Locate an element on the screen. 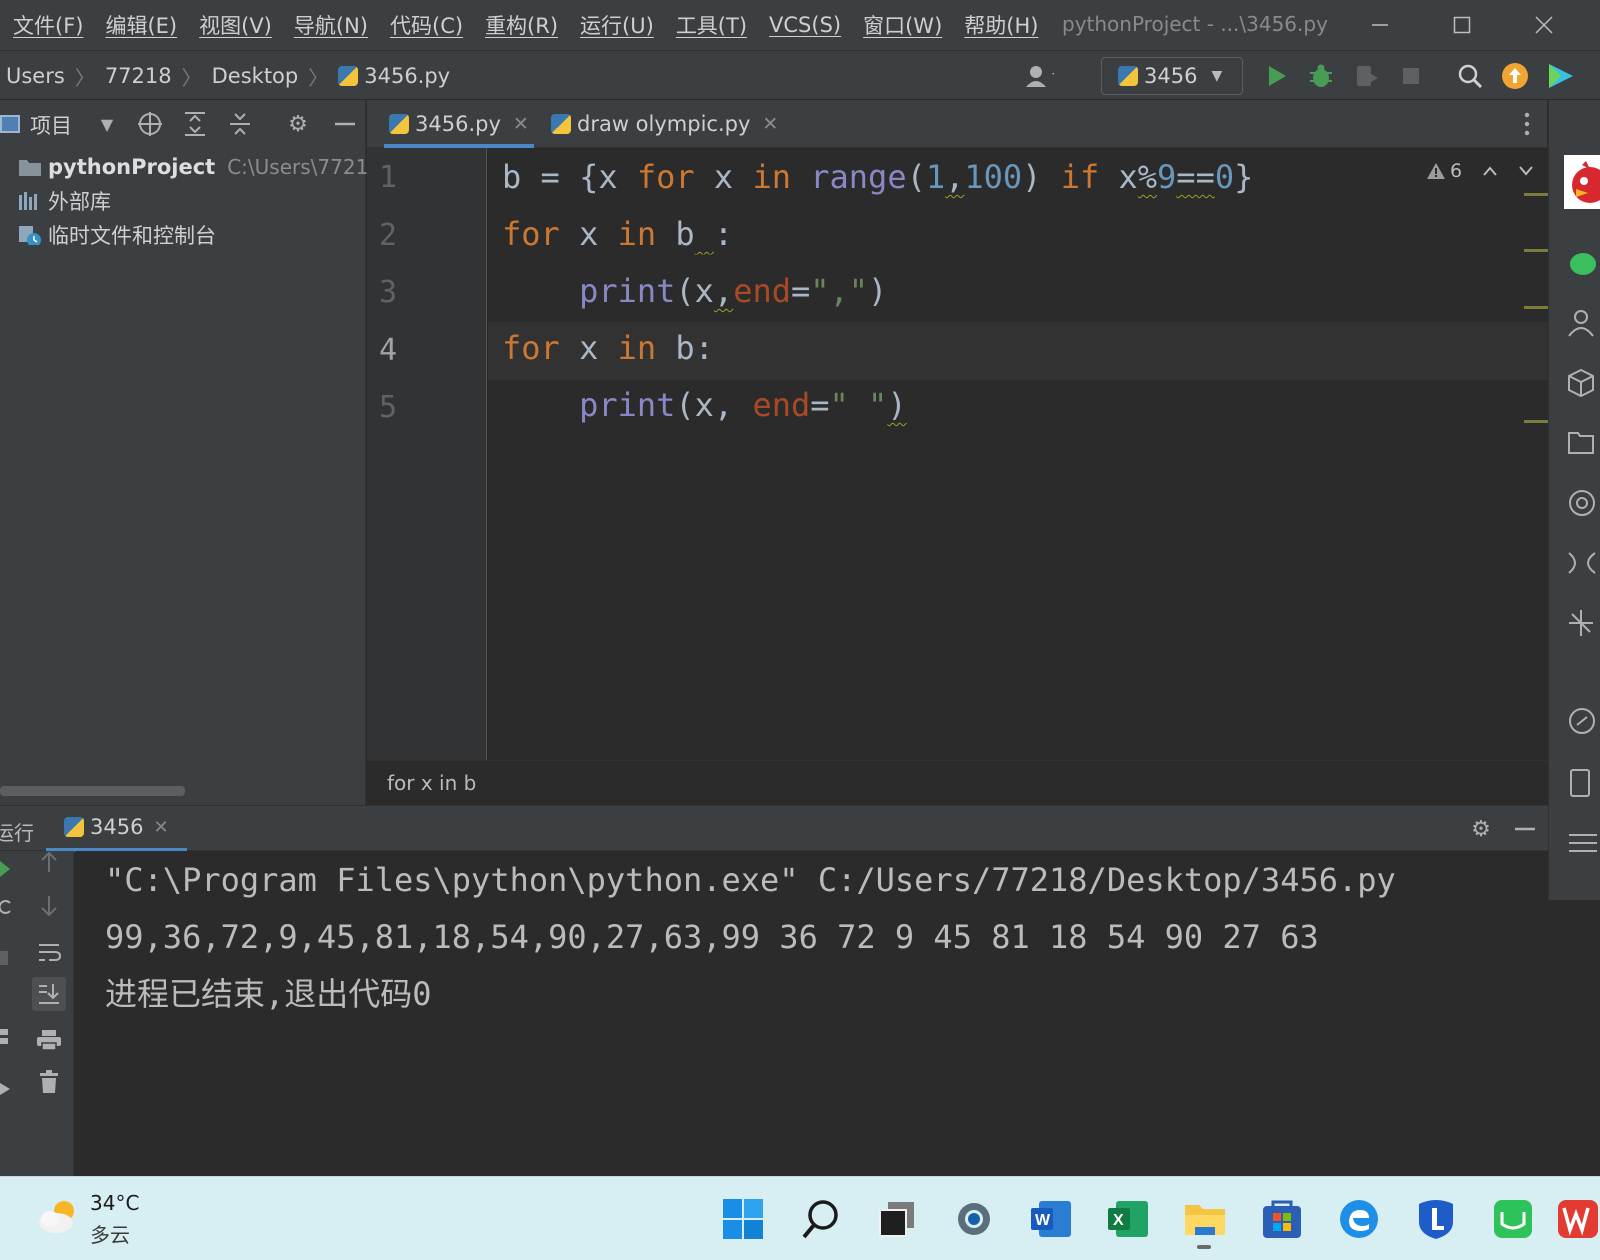 The image size is (1600, 1260). menu-tools: 工具(T) is located at coordinates (711, 25).